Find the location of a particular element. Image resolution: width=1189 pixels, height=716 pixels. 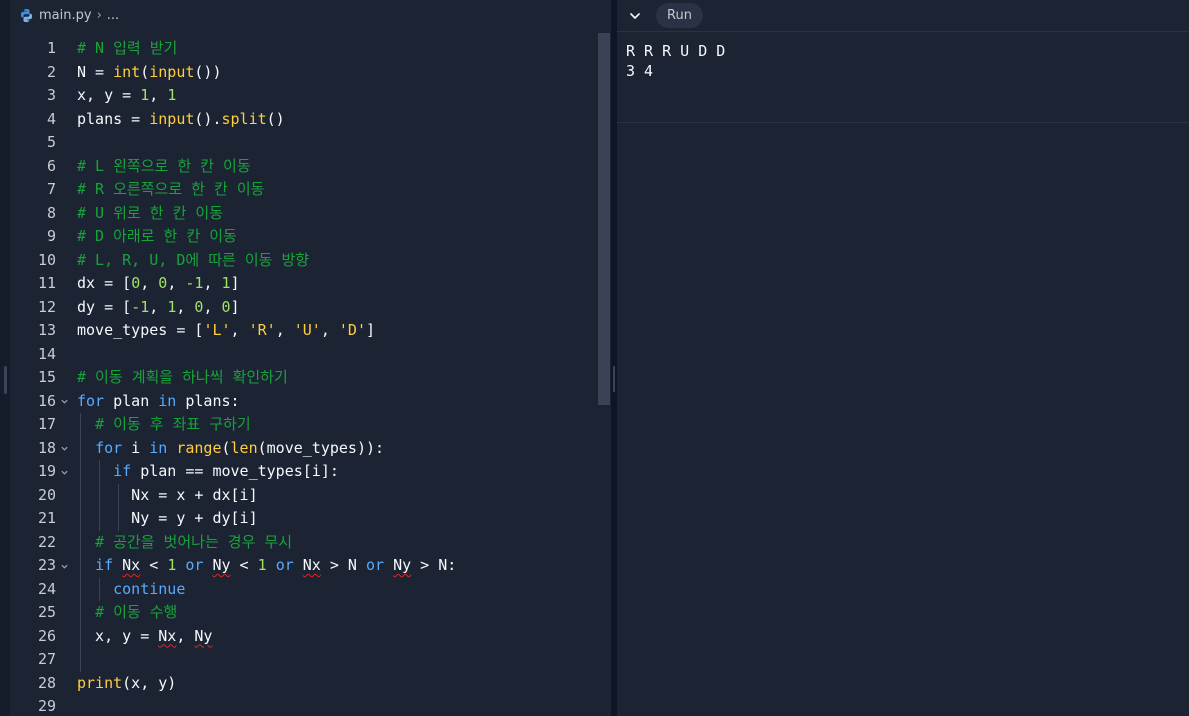

code-token: continue is located at coordinates (149, 588).